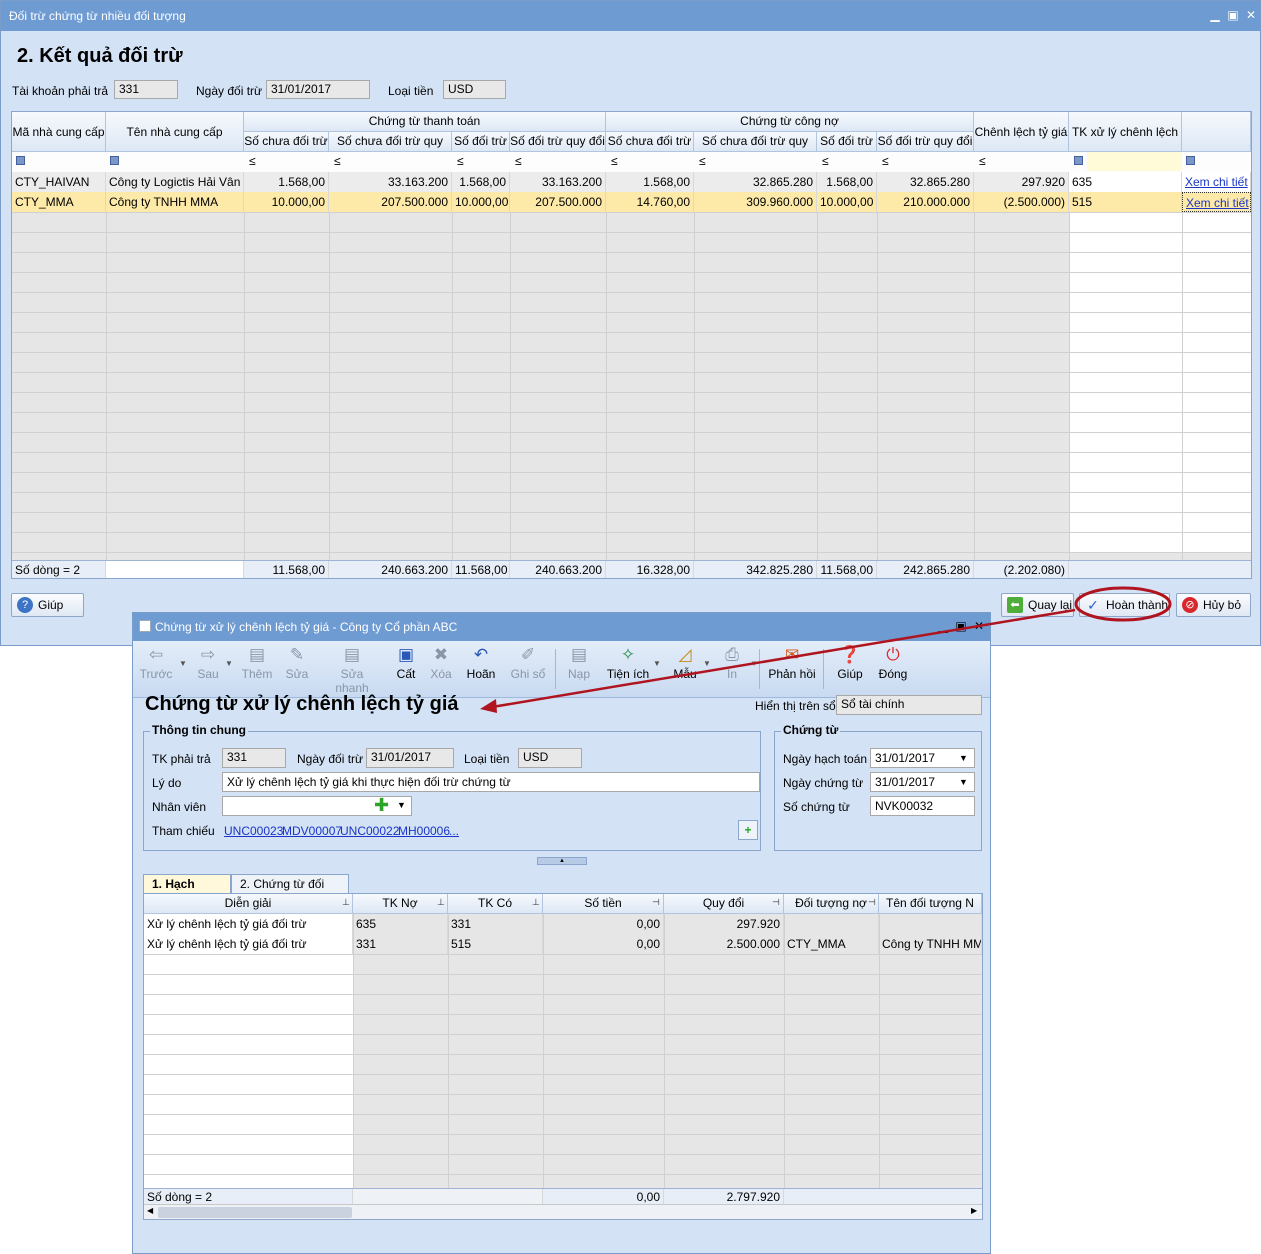 The image size is (1261, 1254). What do you see at coordinates (488, 706) in the screenshot?
I see `arrow-head-icon` at bounding box center [488, 706].